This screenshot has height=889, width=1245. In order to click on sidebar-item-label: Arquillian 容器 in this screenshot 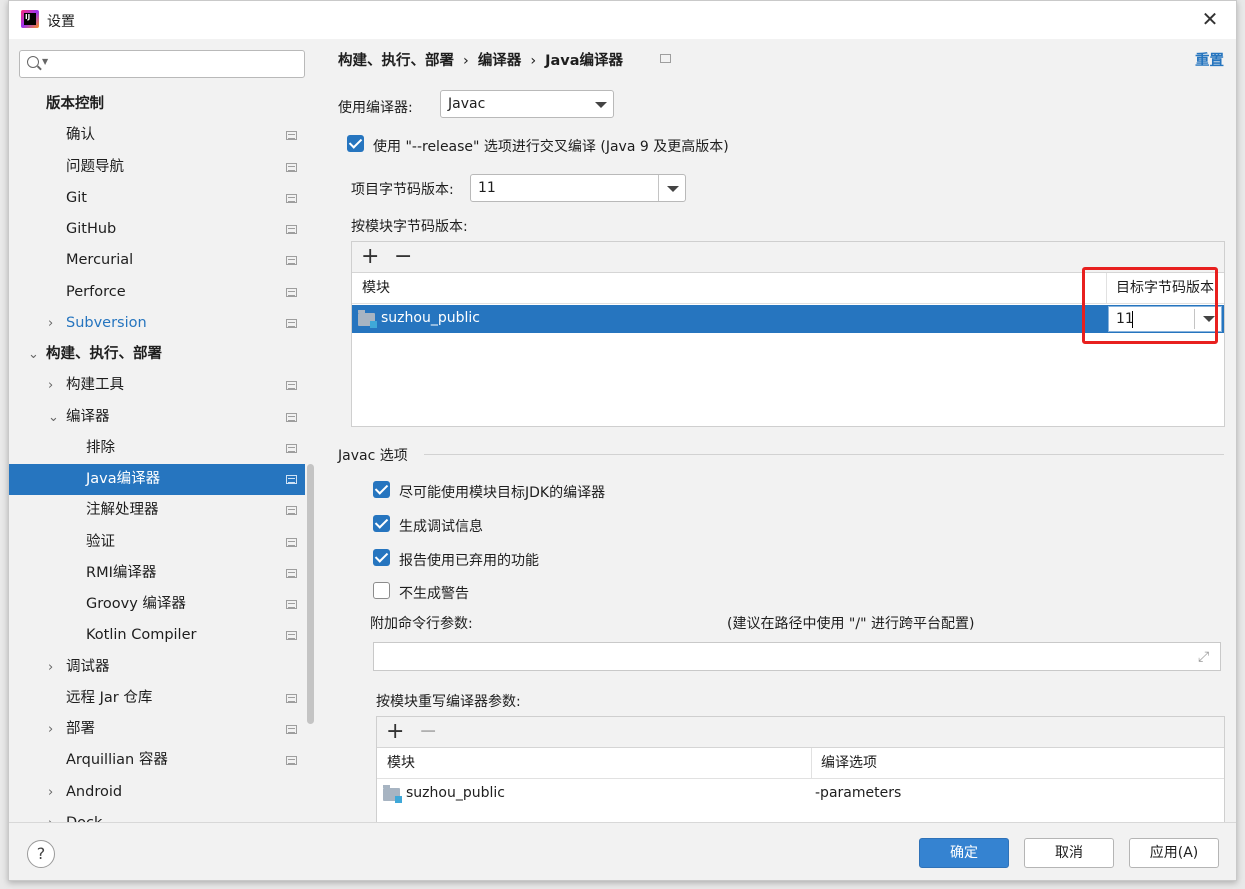, I will do `click(117, 760)`.